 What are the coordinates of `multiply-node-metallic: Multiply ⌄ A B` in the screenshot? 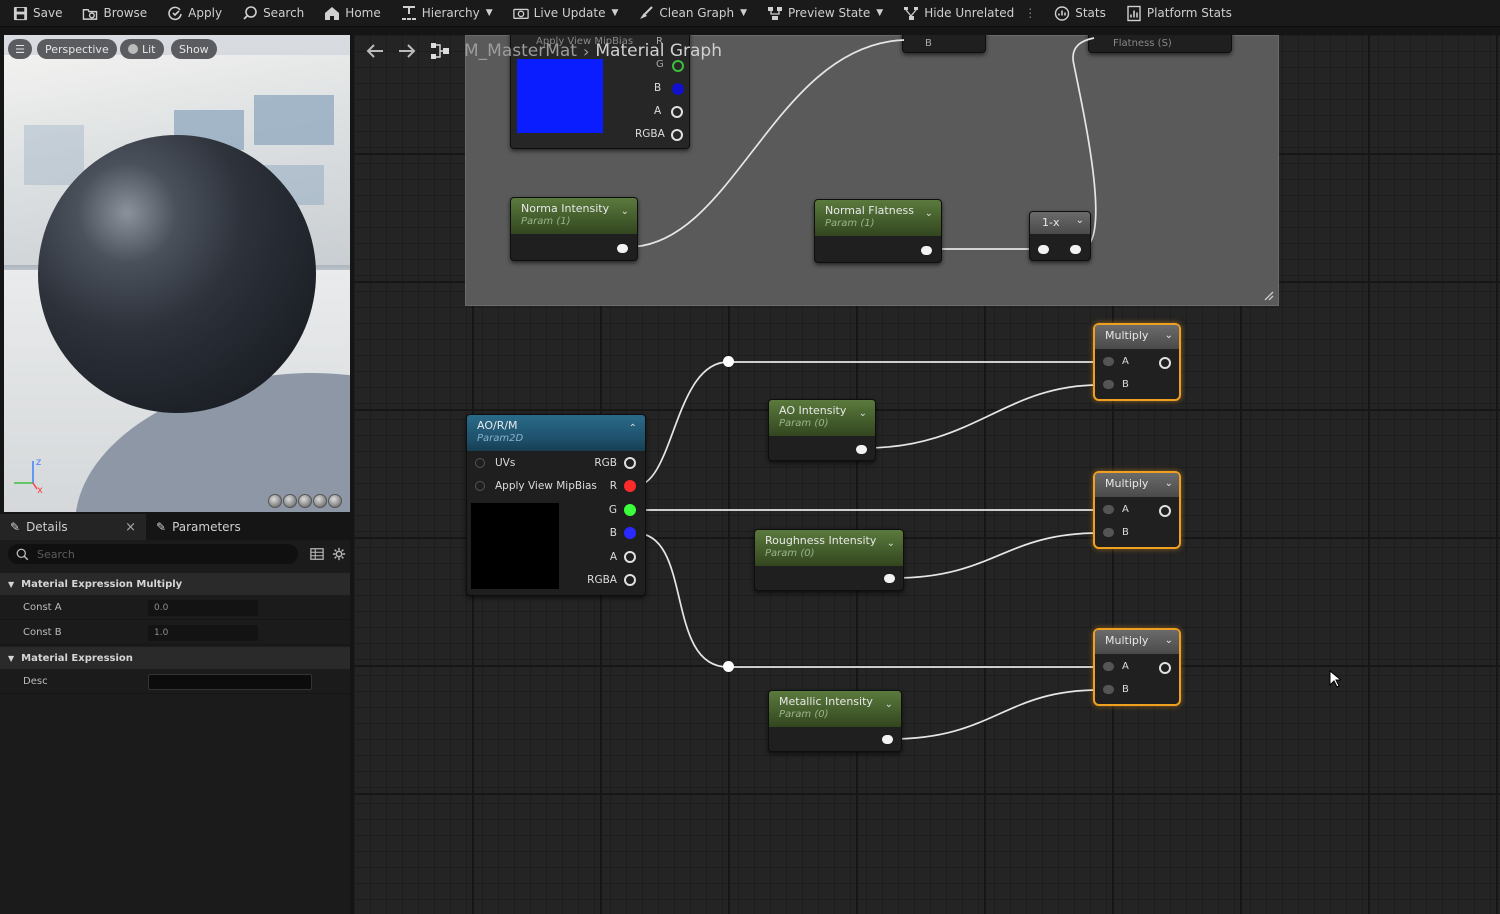 It's located at (1137, 667).